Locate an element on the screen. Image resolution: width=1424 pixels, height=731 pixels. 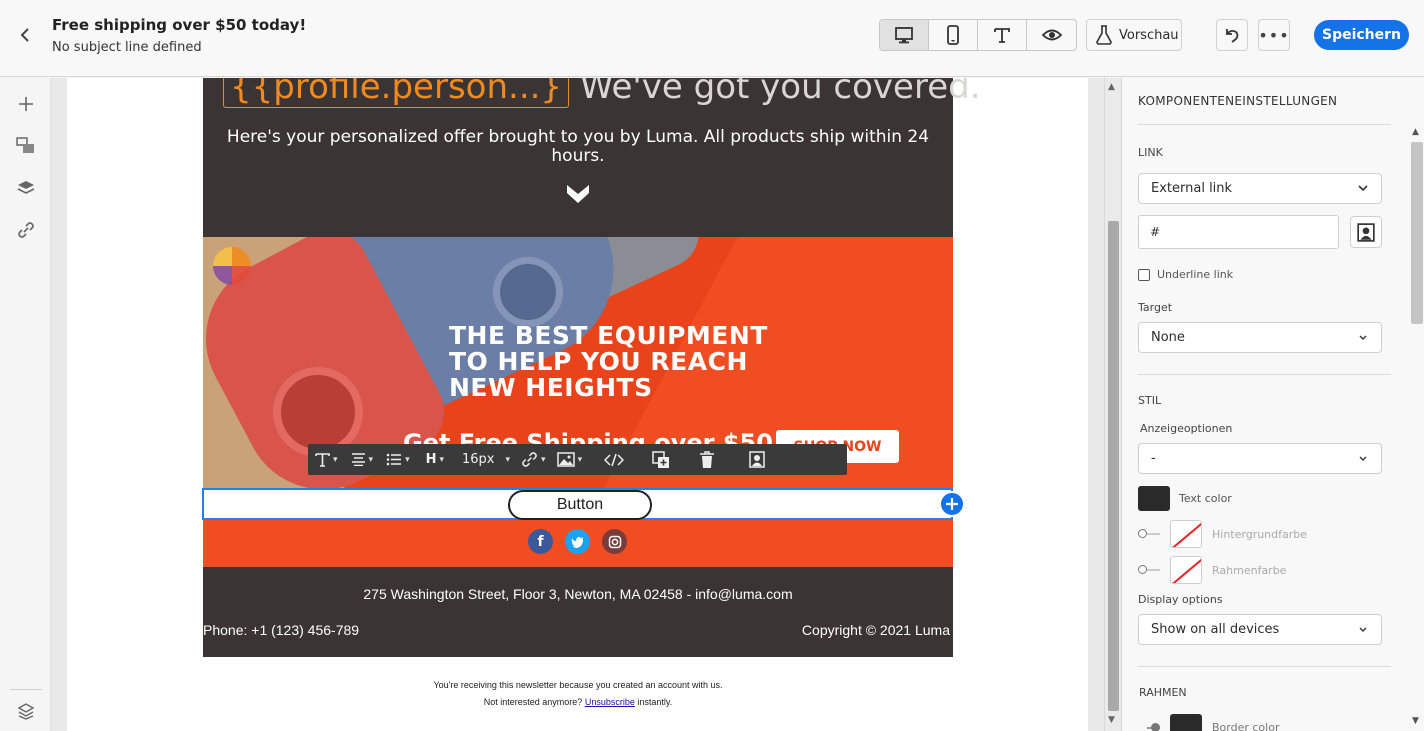
layers-icon is located at coordinates (26, 188).